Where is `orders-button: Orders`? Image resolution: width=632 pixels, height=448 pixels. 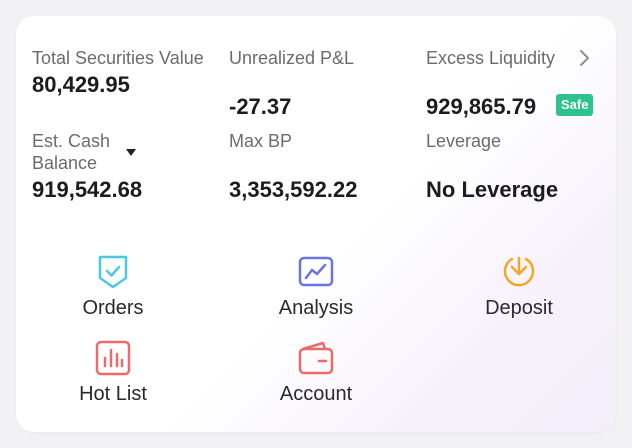 orders-button: Orders is located at coordinates (113, 287).